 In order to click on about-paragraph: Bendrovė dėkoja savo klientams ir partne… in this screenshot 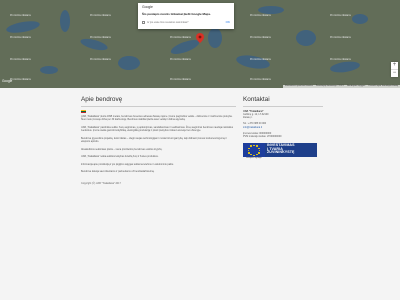, I will do `click(118, 171)`.